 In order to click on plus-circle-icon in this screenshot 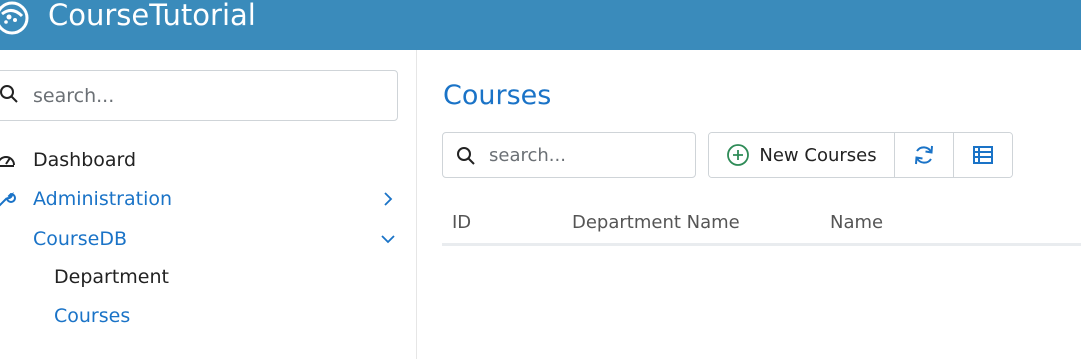, I will do `click(738, 155)`.